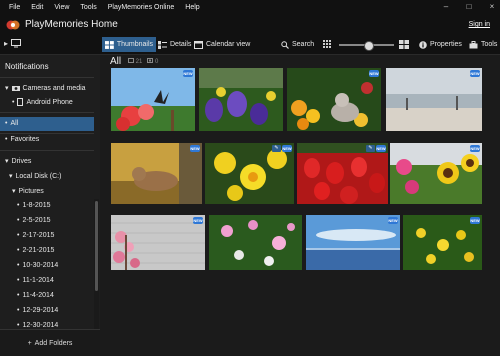 Image resolution: width=500 pixels, height=356 pixels. I want to click on sidebar-item-local-disk: ▾ Local Disk (C:), so click(35, 176).